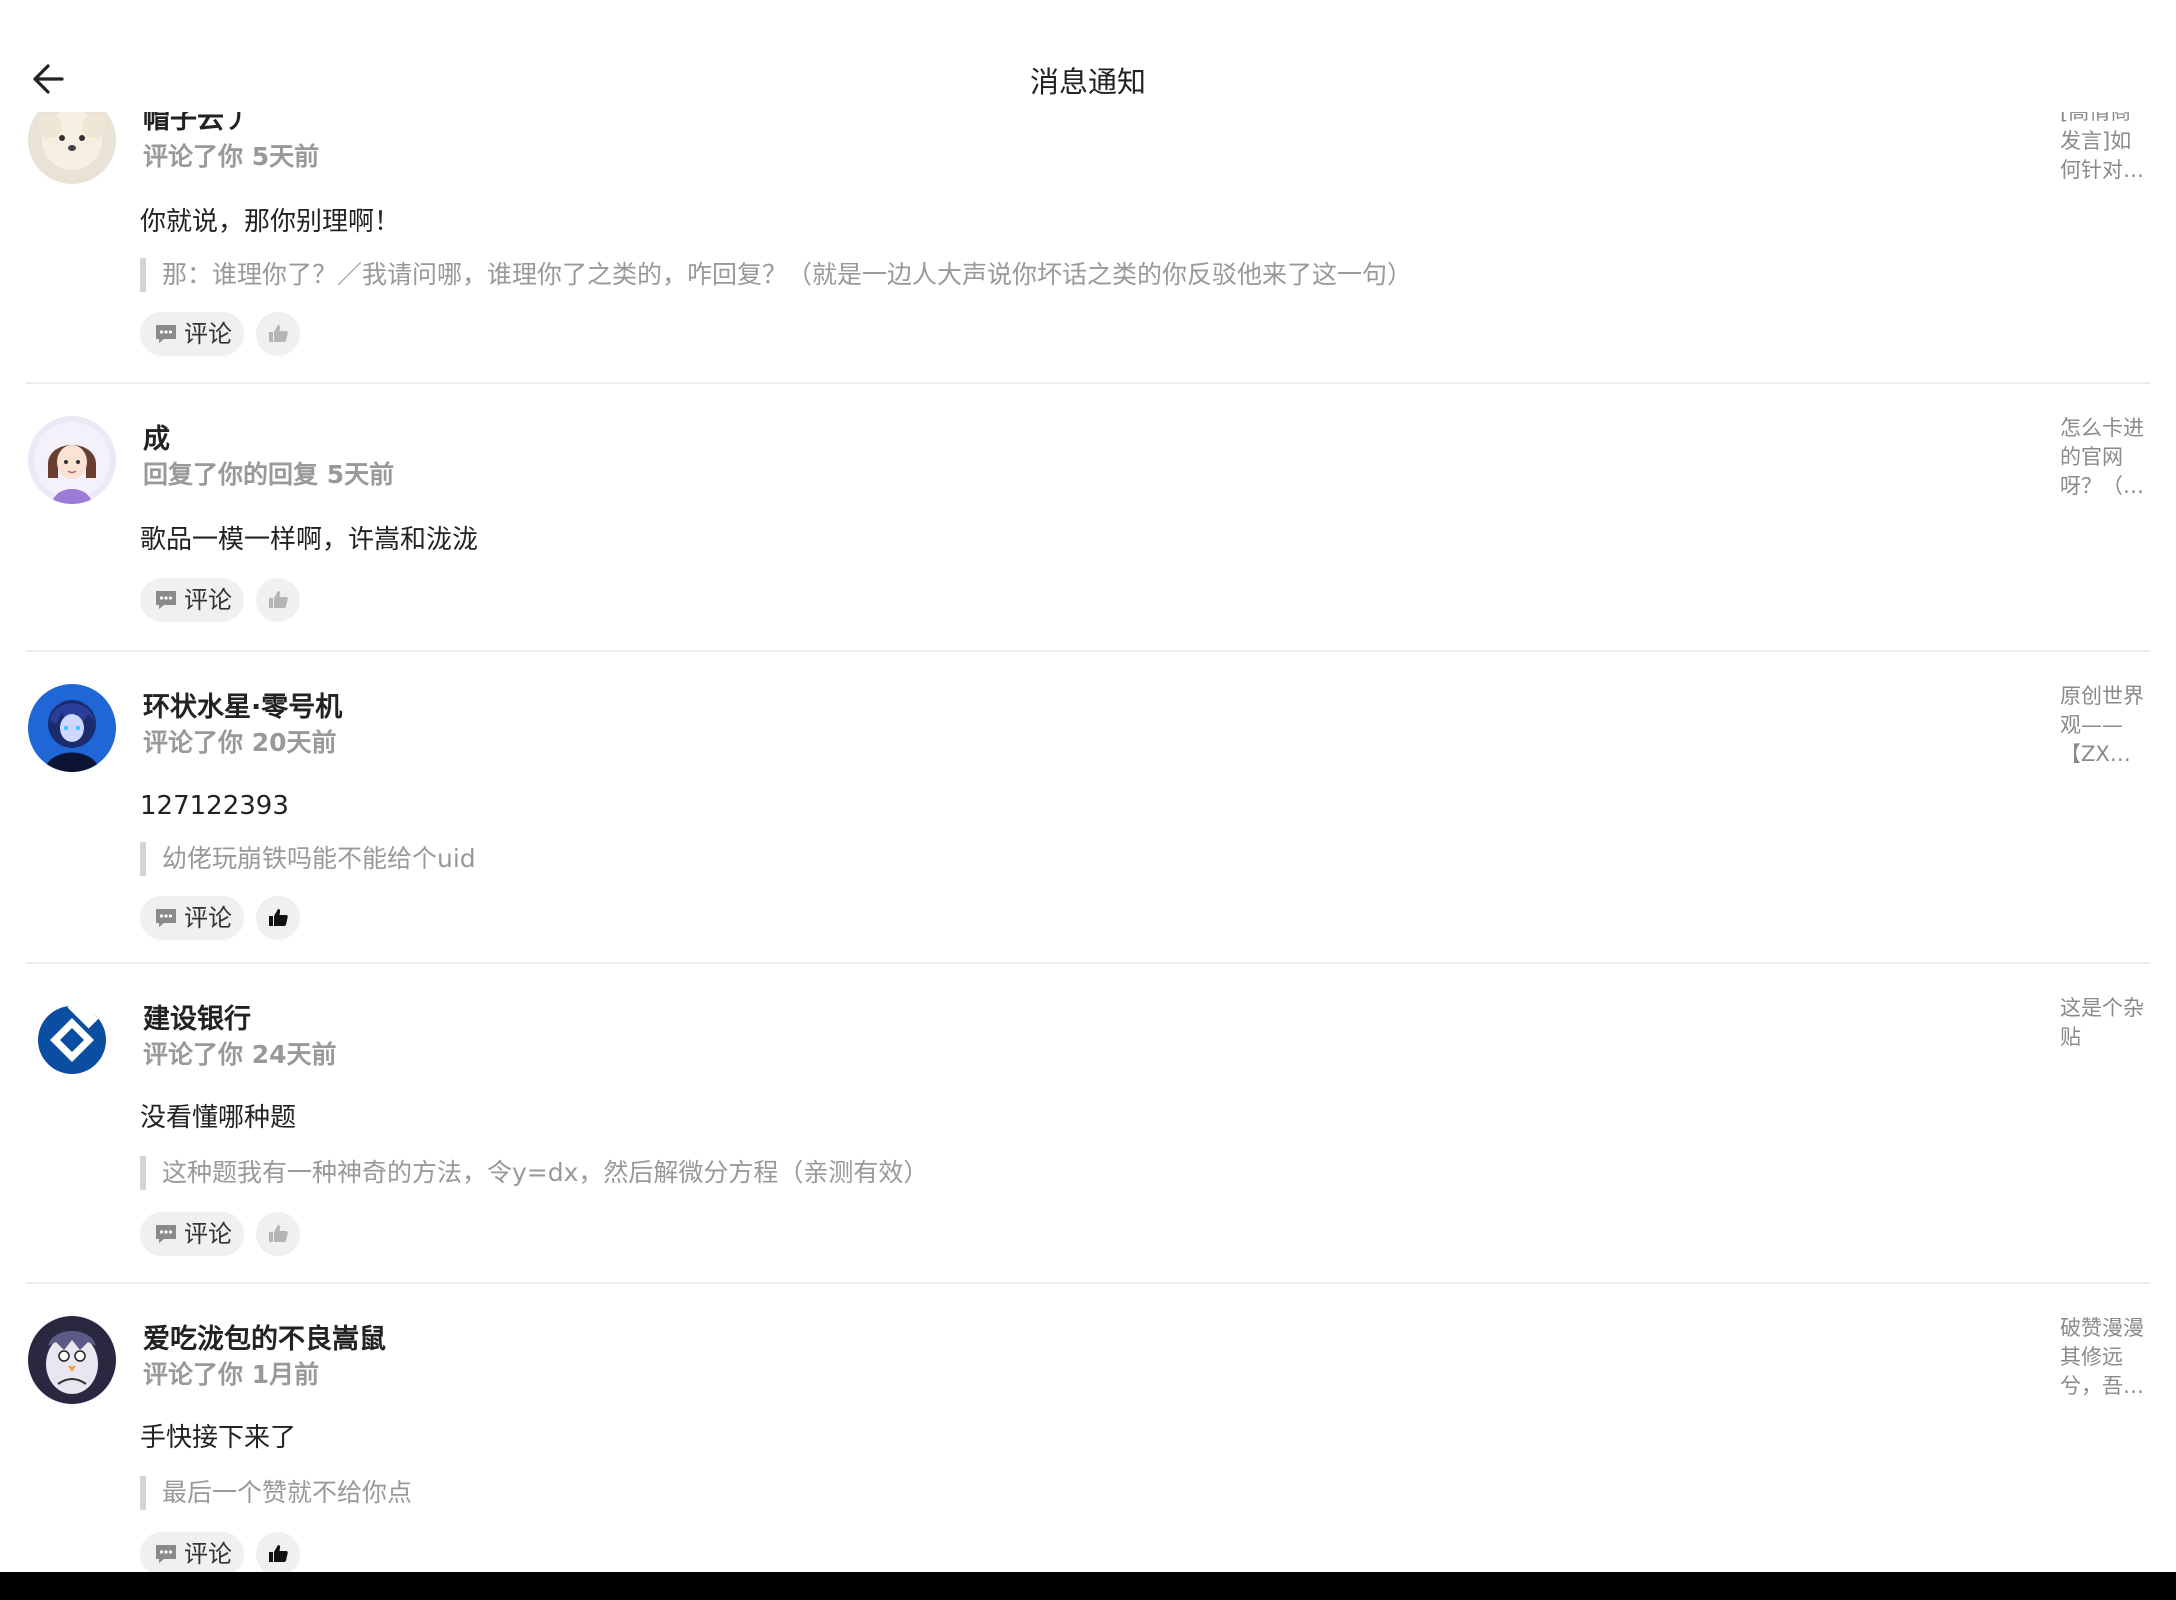  Describe the element at coordinates (534, 1173) in the screenshot. I see `quoted-text: 这种题我有一种神奇的方法，令y=dx，然后解微分方程（亲测有效）` at that location.